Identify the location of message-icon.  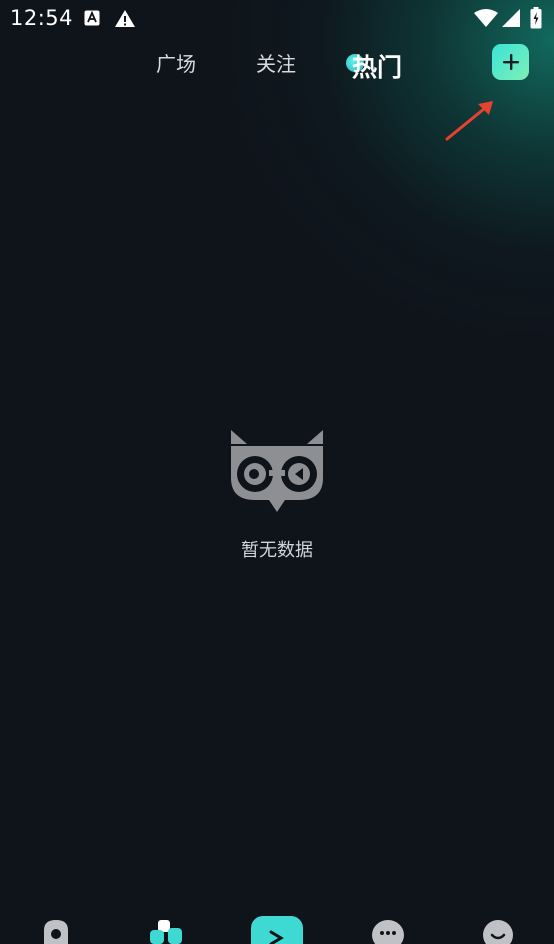
(388, 932).